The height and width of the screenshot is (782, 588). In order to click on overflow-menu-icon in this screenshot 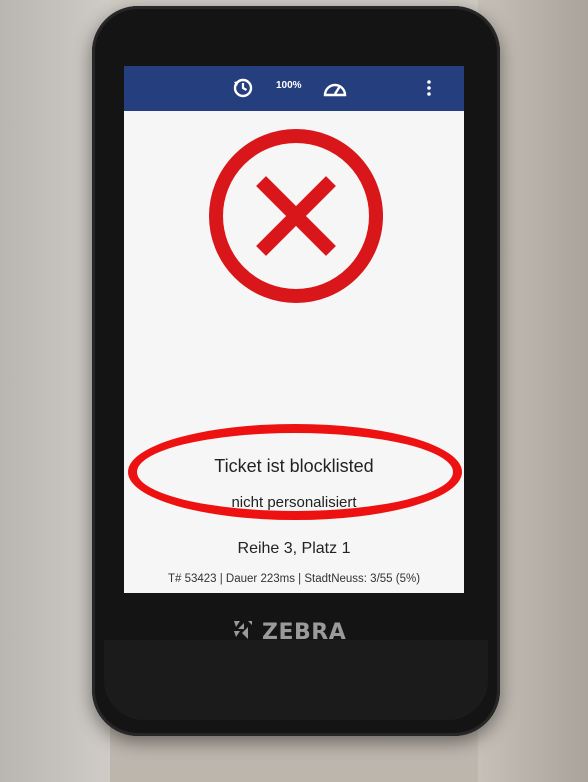, I will do `click(429, 90)`.